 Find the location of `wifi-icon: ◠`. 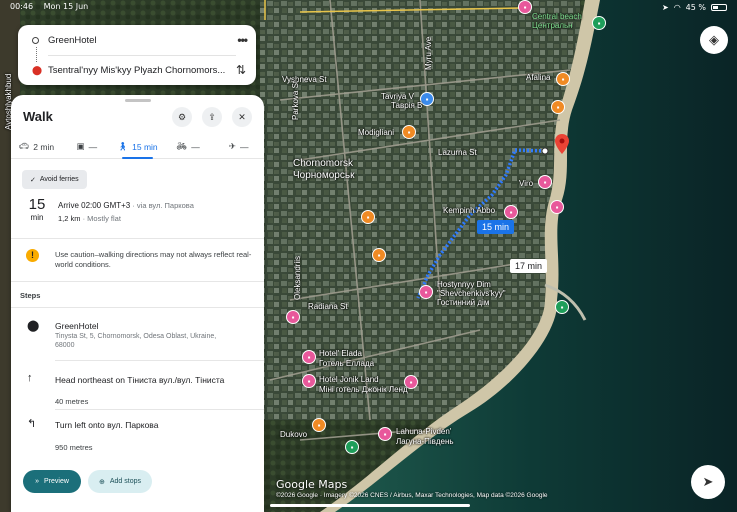

wifi-icon: ◠ is located at coordinates (677, 7).